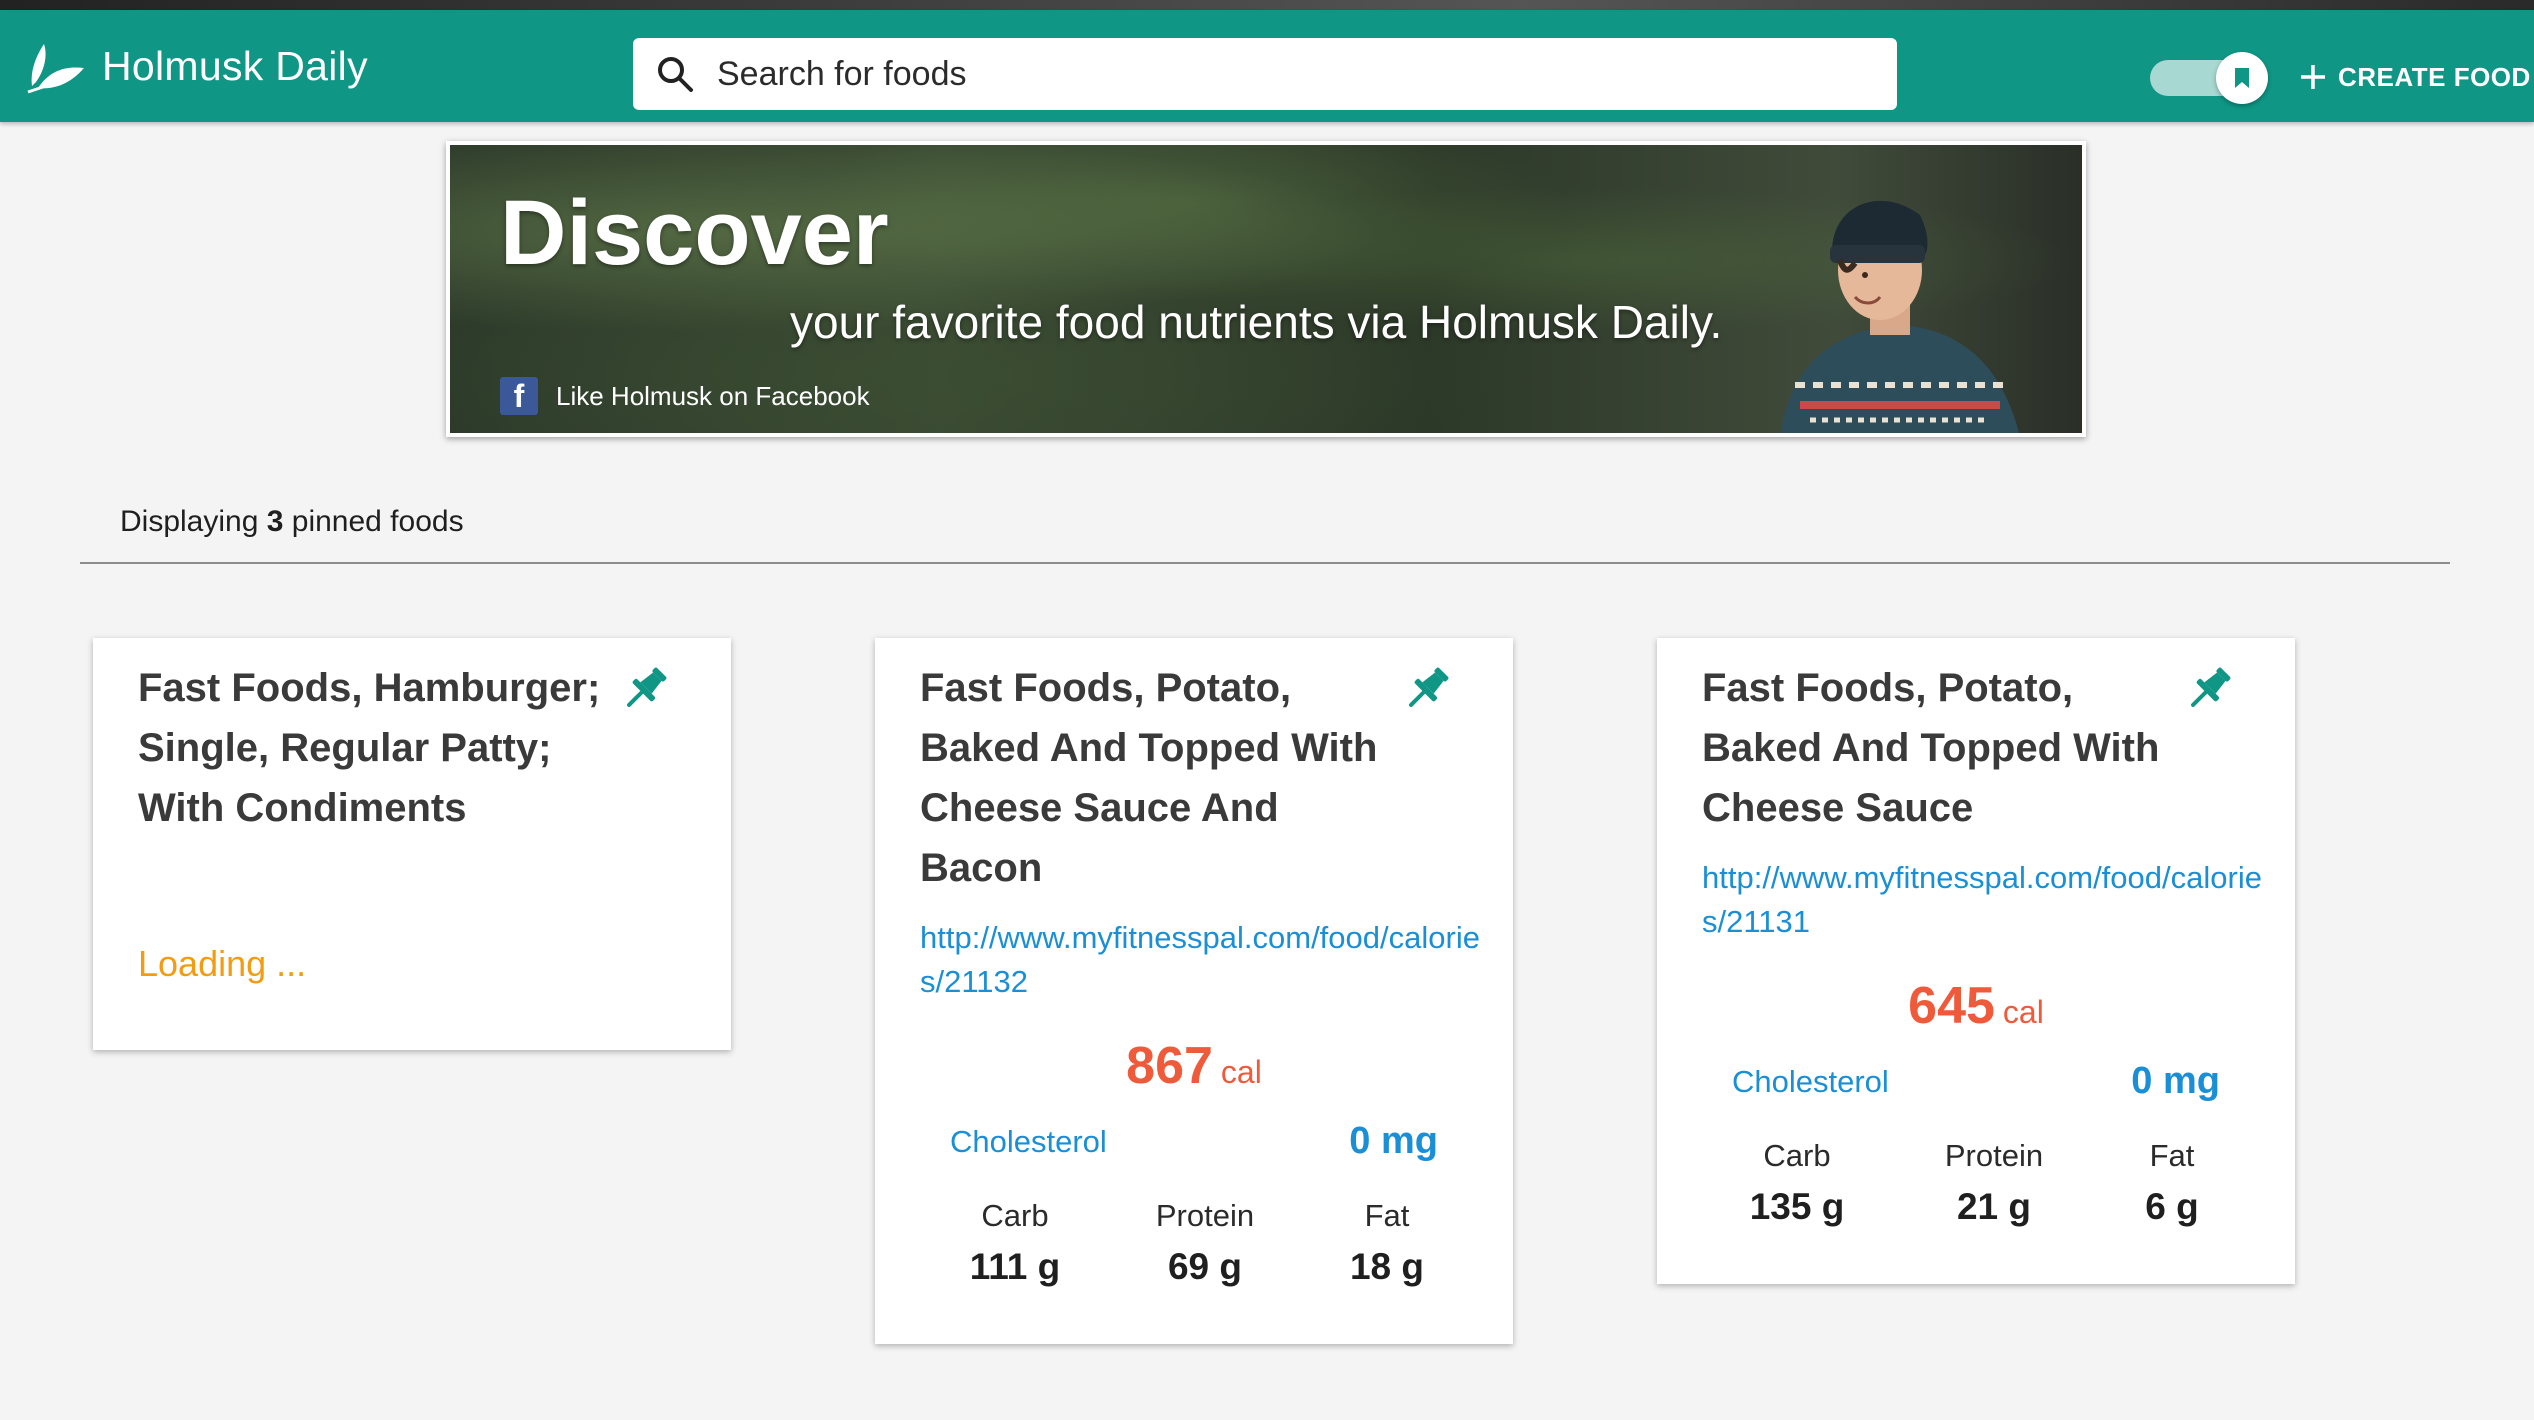 Image resolution: width=2534 pixels, height=1420 pixels. I want to click on brand: Holmusk Daily, so click(195, 66).